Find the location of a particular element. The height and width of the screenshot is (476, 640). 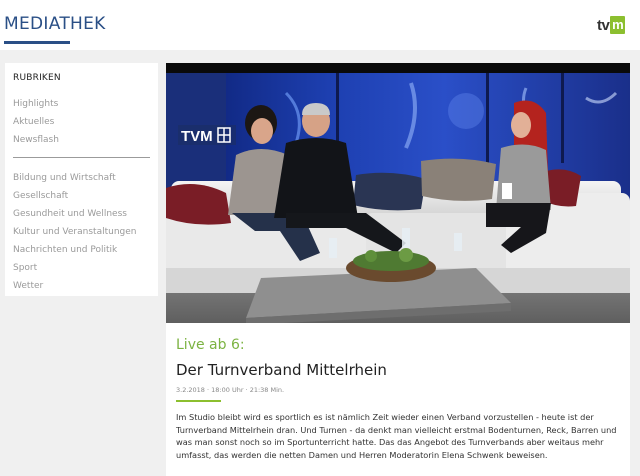

logo-text: tv is located at coordinates (603, 25).